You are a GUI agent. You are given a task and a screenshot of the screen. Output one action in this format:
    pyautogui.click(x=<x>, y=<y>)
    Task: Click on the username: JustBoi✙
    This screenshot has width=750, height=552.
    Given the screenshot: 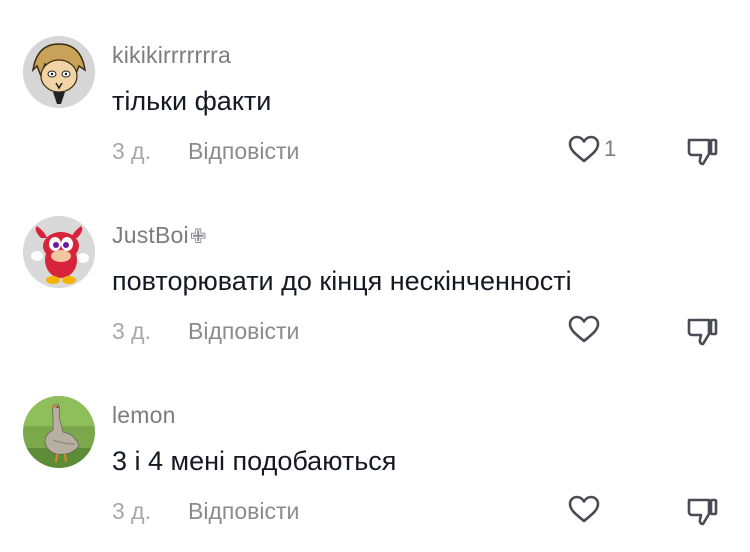 What is the action you would take?
    pyautogui.click(x=159, y=235)
    